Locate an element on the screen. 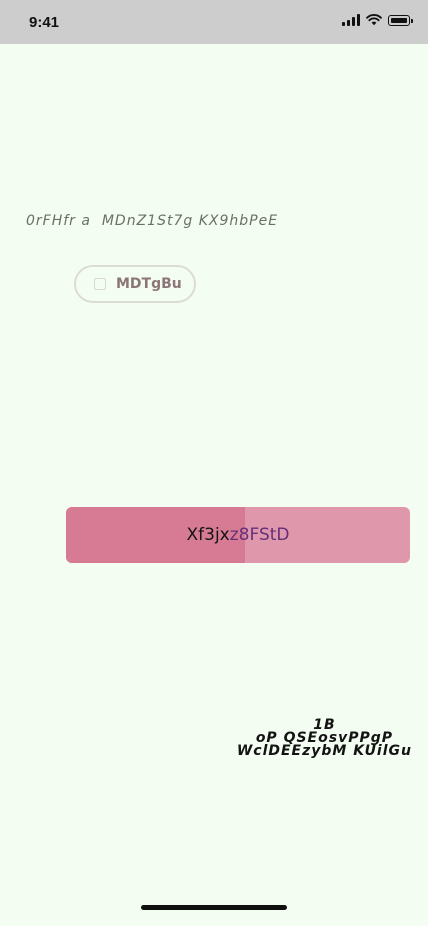 This screenshot has width=428, height=926. status-icons is located at coordinates (377, 20).